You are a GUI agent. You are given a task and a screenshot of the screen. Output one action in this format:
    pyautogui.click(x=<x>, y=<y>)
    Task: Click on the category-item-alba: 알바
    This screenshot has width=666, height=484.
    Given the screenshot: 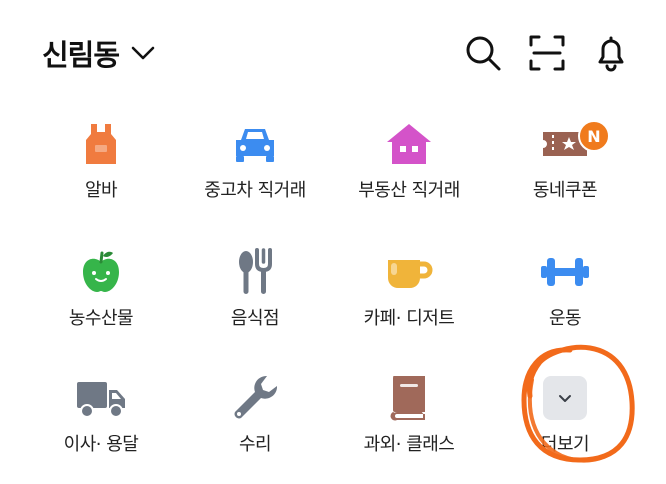 What is the action you would take?
    pyautogui.click(x=101, y=161)
    